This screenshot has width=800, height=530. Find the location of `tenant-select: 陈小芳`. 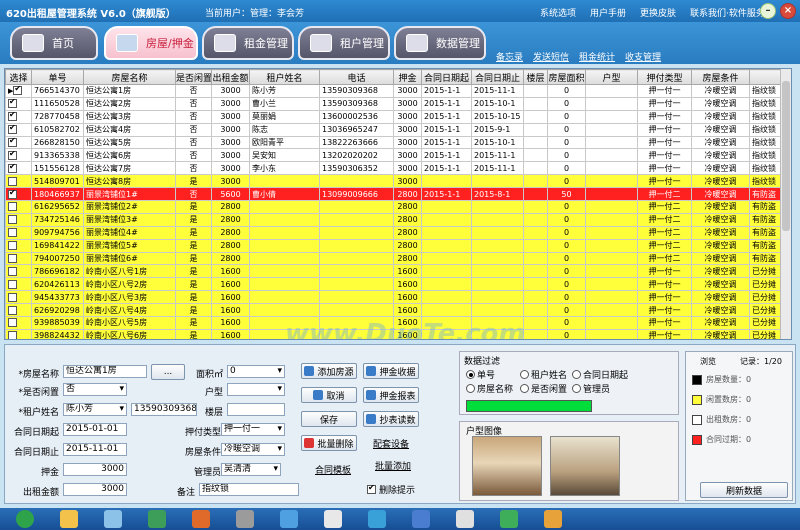

tenant-select: 陈小芳 is located at coordinates (95, 409).